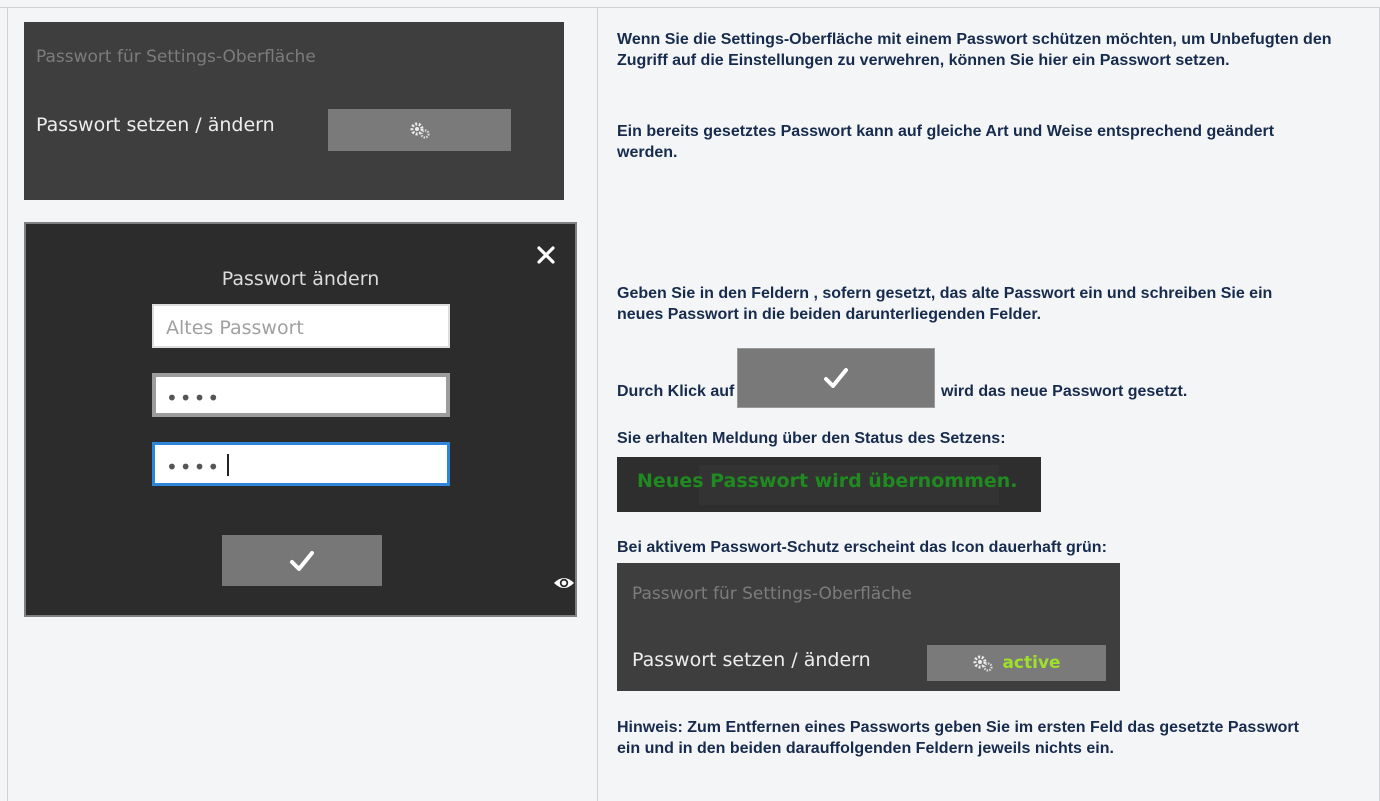 Image resolution: width=1380 pixels, height=801 pixels. What do you see at coordinates (564, 583) in the screenshot?
I see `eye-icon` at bounding box center [564, 583].